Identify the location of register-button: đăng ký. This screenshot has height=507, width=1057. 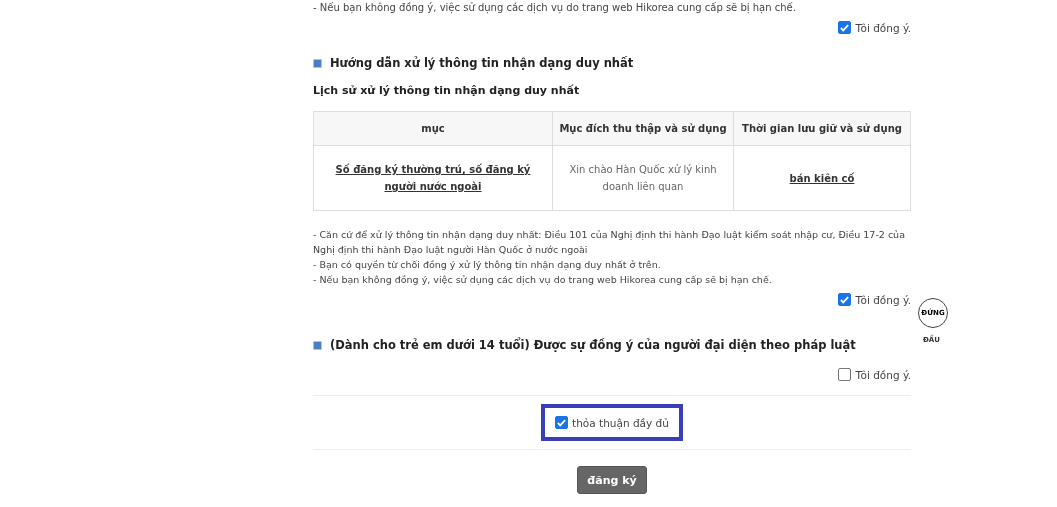
(612, 480).